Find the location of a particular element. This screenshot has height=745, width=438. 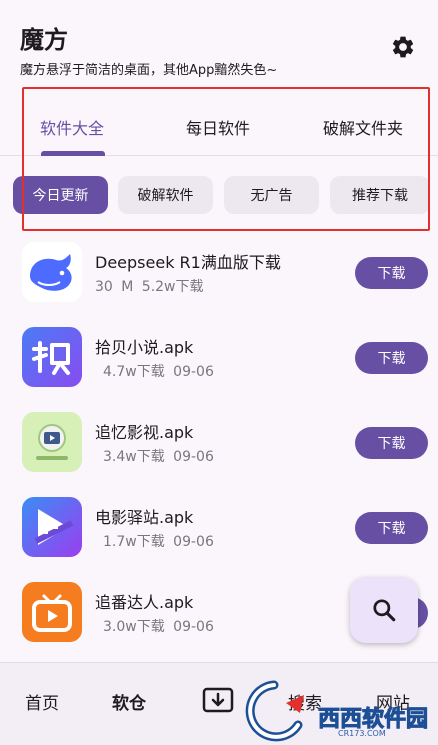

chip-no-ads: 无广告 is located at coordinates (271, 195).